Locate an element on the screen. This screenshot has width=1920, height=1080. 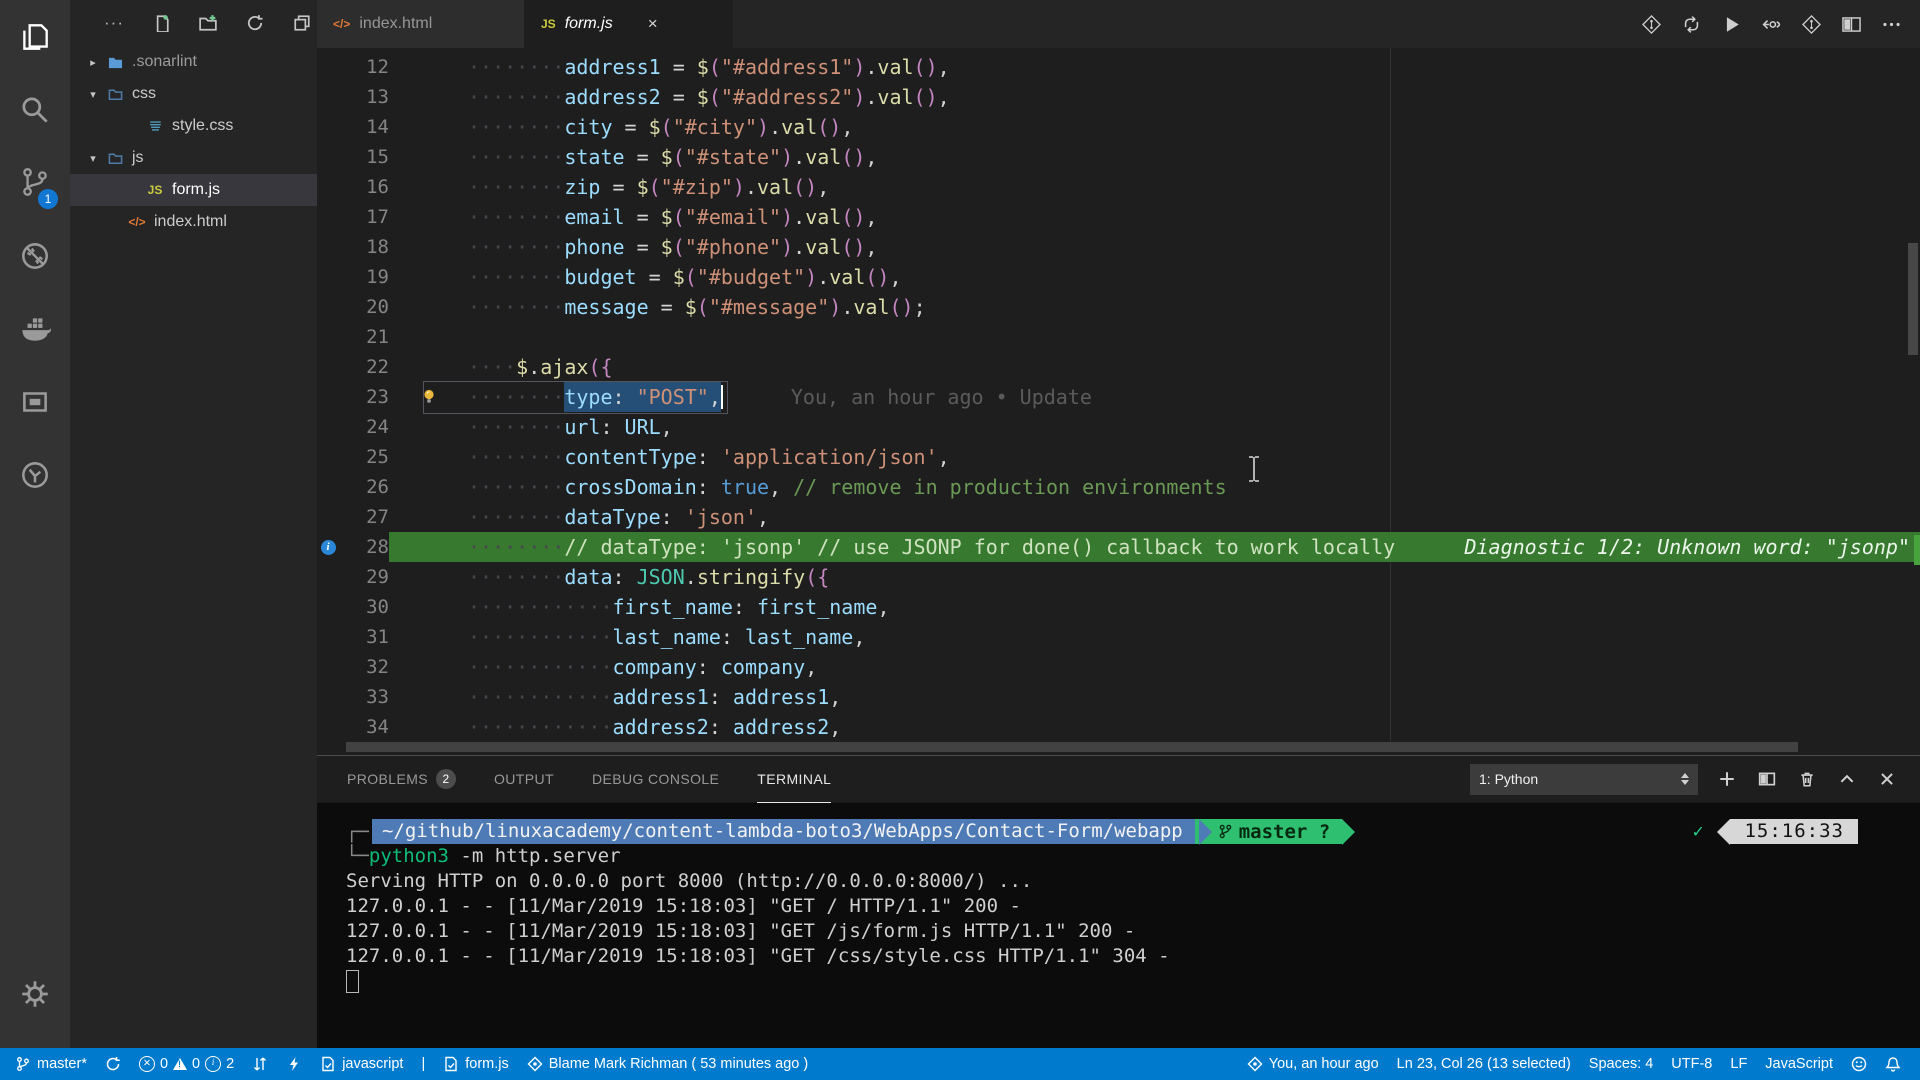
status-language-mode: JavaScript is located at coordinates (1799, 1064).